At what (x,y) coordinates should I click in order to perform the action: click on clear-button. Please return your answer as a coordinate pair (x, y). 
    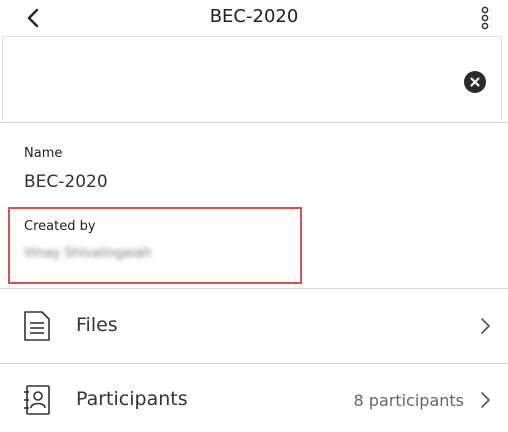
    Looking at the image, I should click on (475, 82).